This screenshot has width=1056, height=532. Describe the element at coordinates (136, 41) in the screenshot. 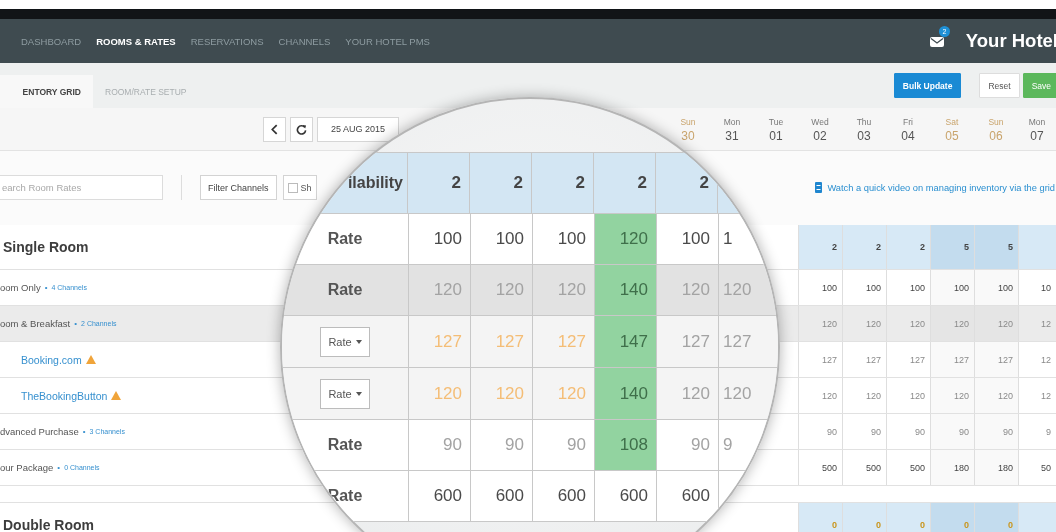

I see `nav-item: ROOMS & RATES` at that location.